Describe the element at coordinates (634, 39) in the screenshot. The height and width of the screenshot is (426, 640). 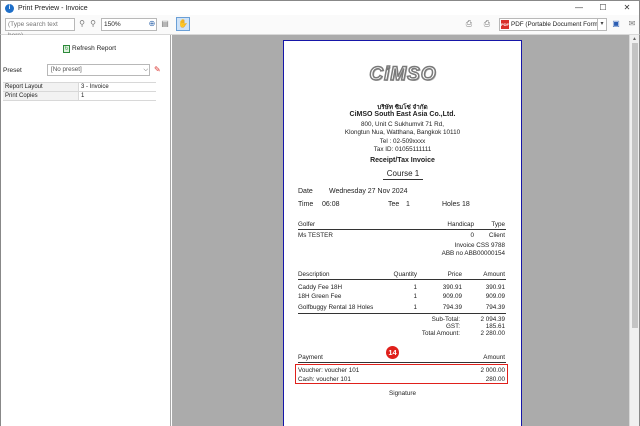
I see `scroll-up-icon: ▲` at that location.